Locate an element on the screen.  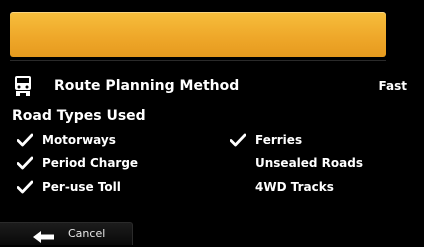
road-type-period-charge-toggle: Period Charge is located at coordinates (101, 165).